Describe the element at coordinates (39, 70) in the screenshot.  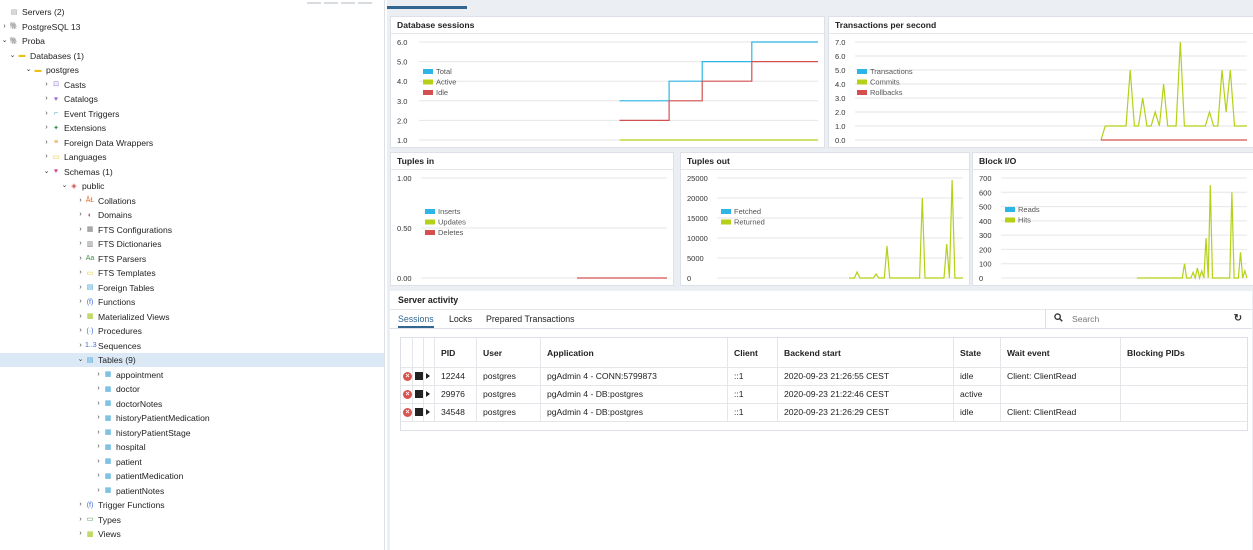
I see `tree-item-postgres: ⌄ ▬ postgres` at that location.